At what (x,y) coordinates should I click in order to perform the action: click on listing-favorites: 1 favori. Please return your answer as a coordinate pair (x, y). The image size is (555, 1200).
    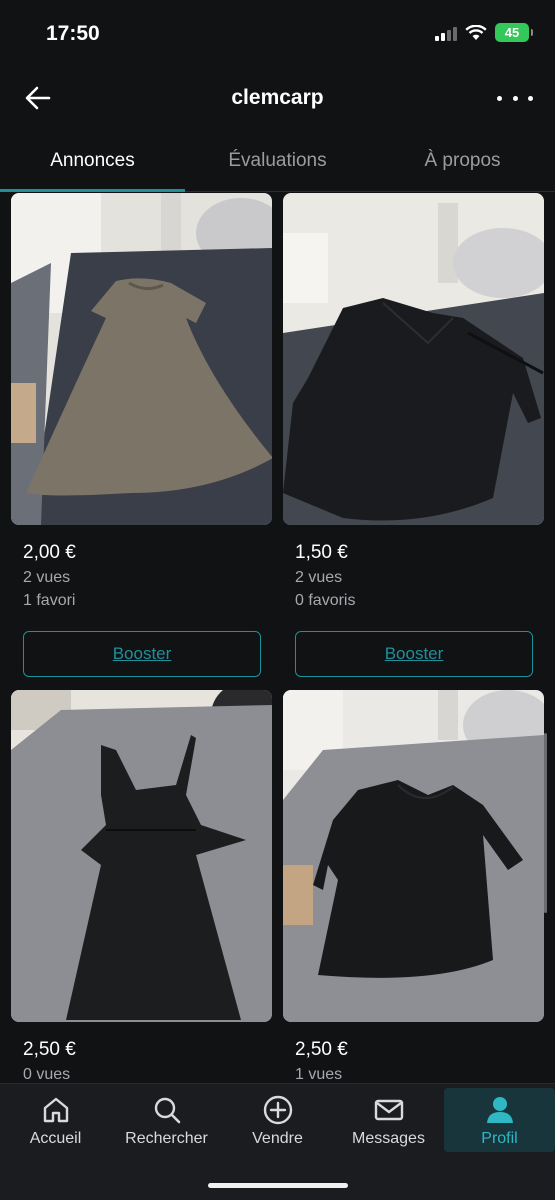
    Looking at the image, I should click on (49, 600).